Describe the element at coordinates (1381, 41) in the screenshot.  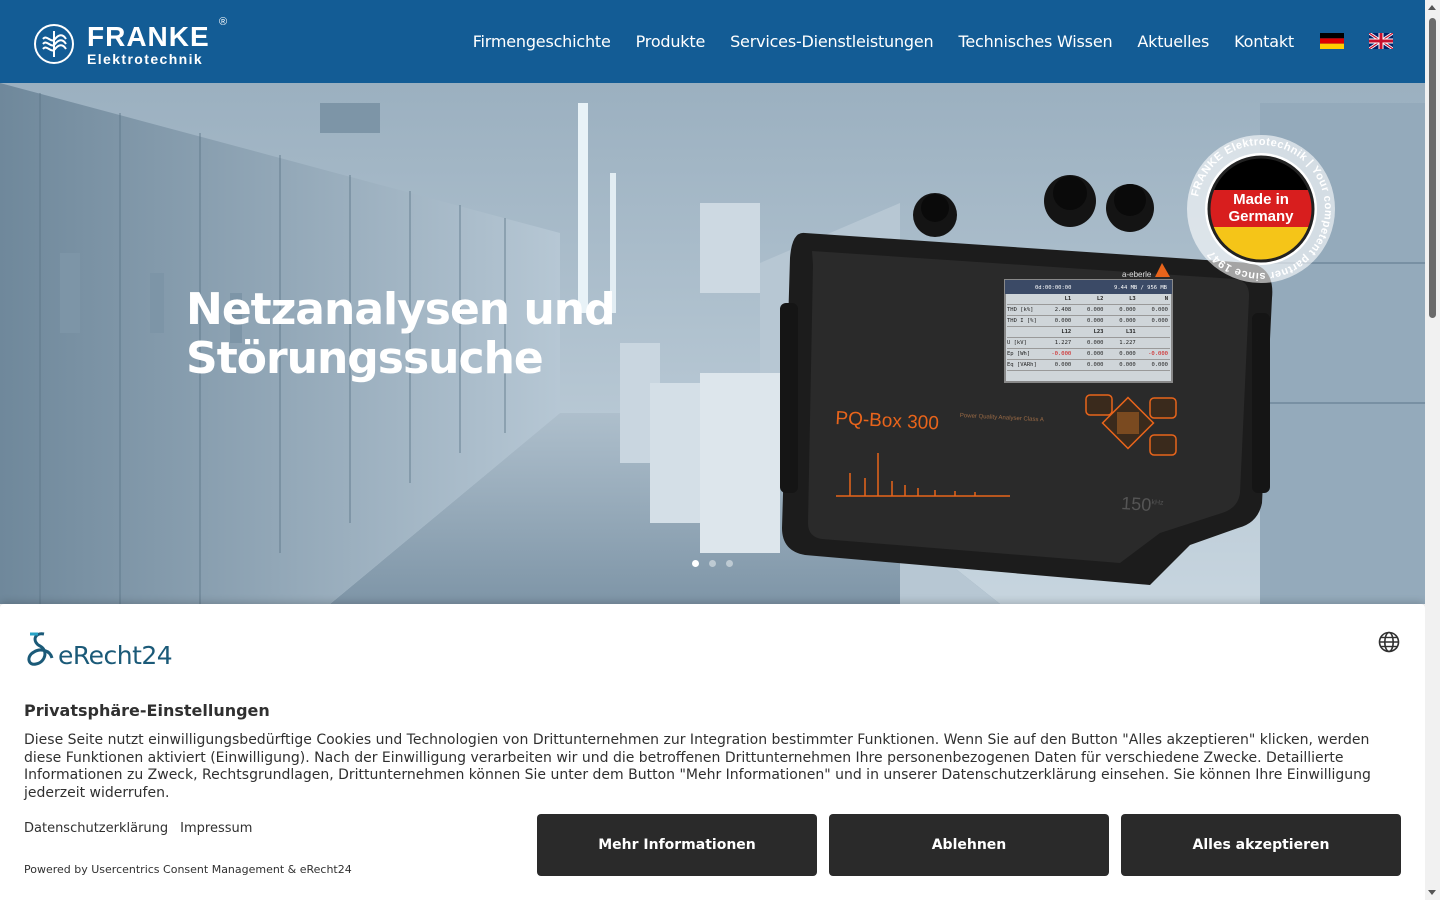
I see `flag-uk-icon` at that location.